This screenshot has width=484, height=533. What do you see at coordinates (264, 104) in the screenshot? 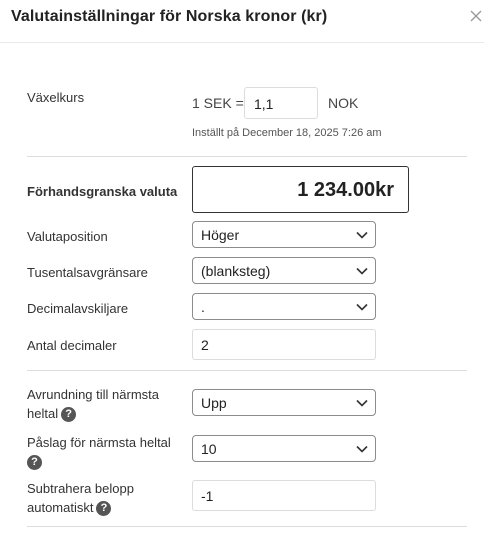
I see `exchange-rate-value: 1,1` at bounding box center [264, 104].